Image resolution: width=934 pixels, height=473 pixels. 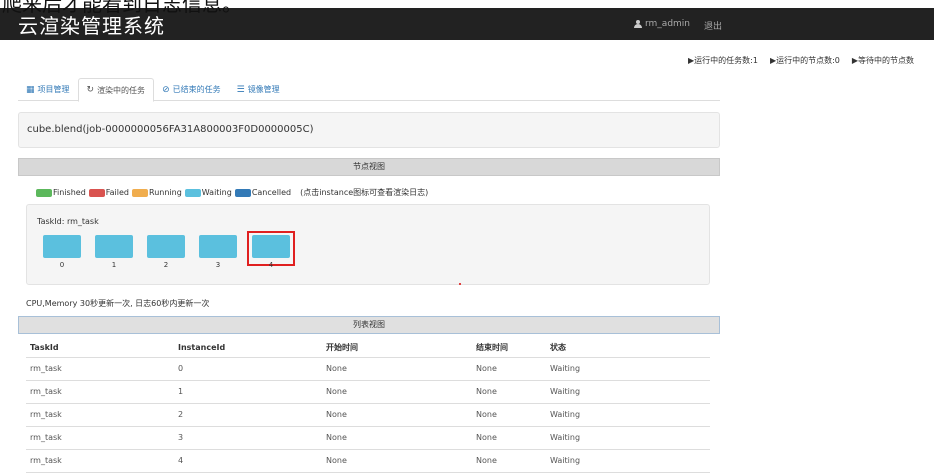 I want to click on node-view-panel: TaskId: rm_task 0 1 2 3 4, so click(x=368, y=244).